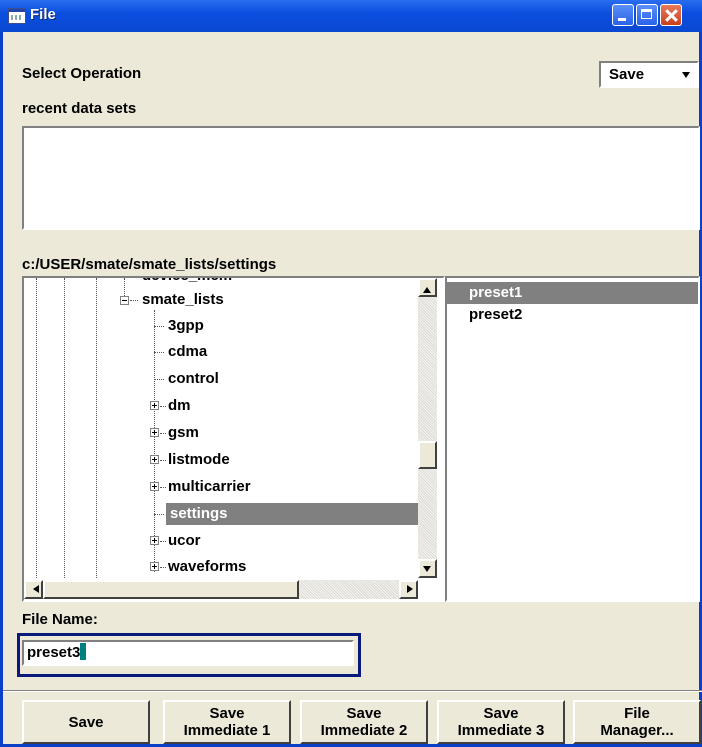  Describe the element at coordinates (83, 651) in the screenshot. I see `text-caret` at that location.